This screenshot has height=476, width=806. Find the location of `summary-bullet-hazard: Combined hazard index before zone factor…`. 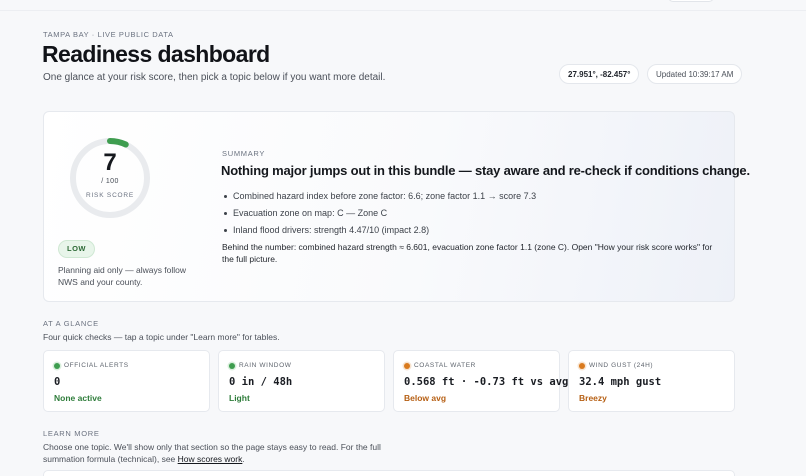

summary-bullet-hazard: Combined hazard index before zone factor… is located at coordinates (379, 198).